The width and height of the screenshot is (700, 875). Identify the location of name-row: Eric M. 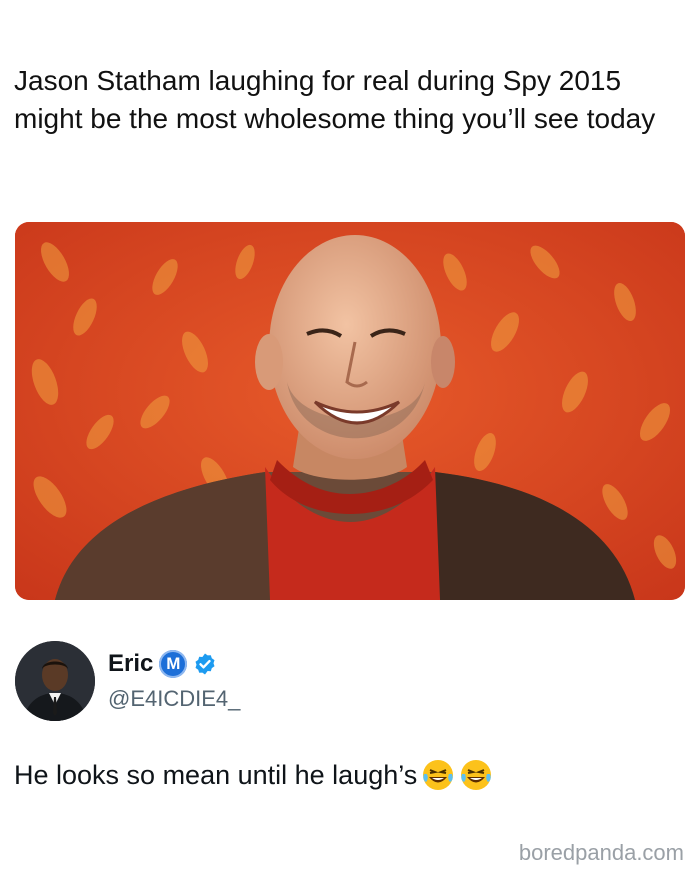
(162, 664).